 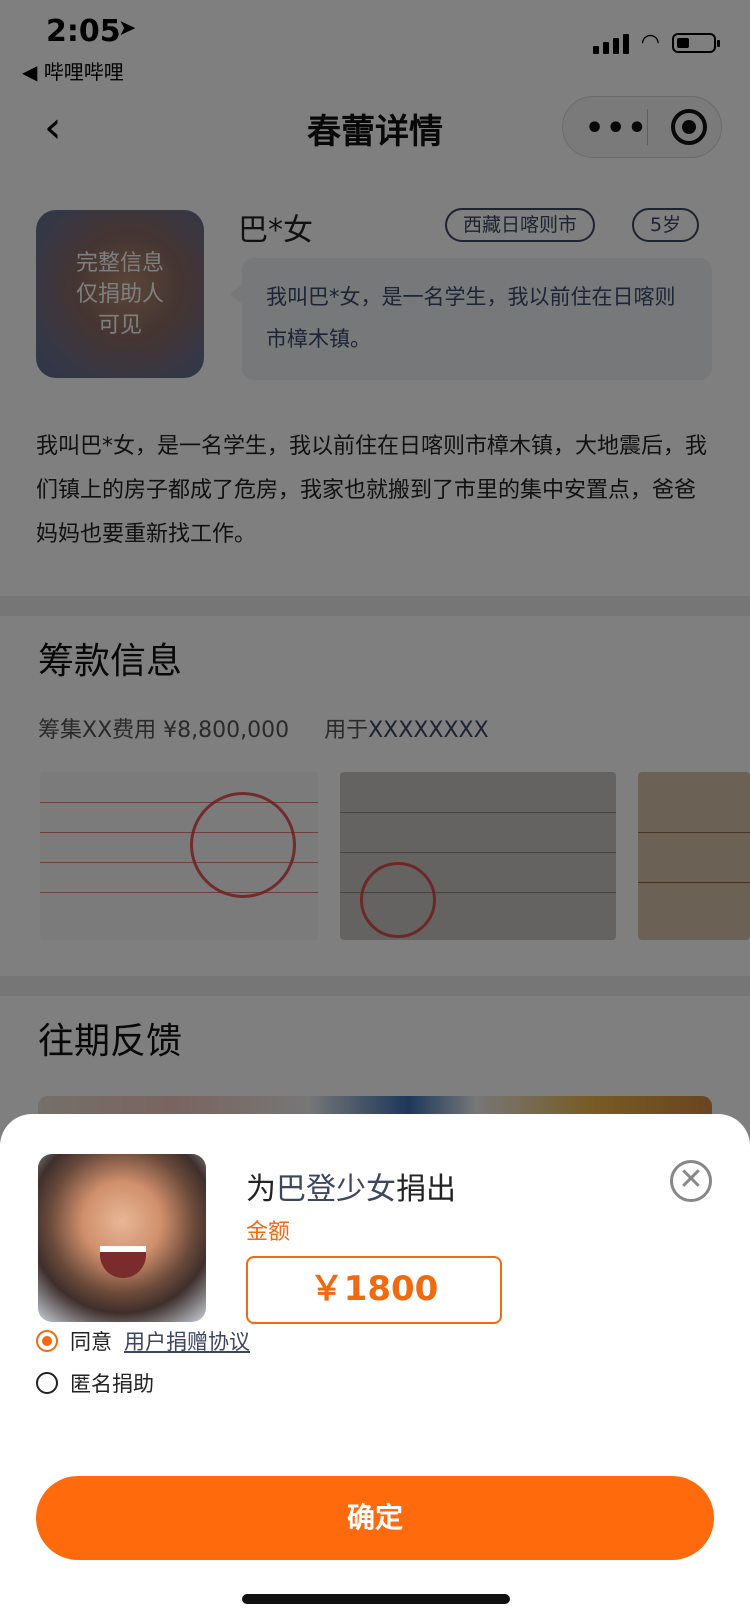 What do you see at coordinates (187, 1341) in the screenshot?
I see `agreement-link: 用户捐赠协议` at bounding box center [187, 1341].